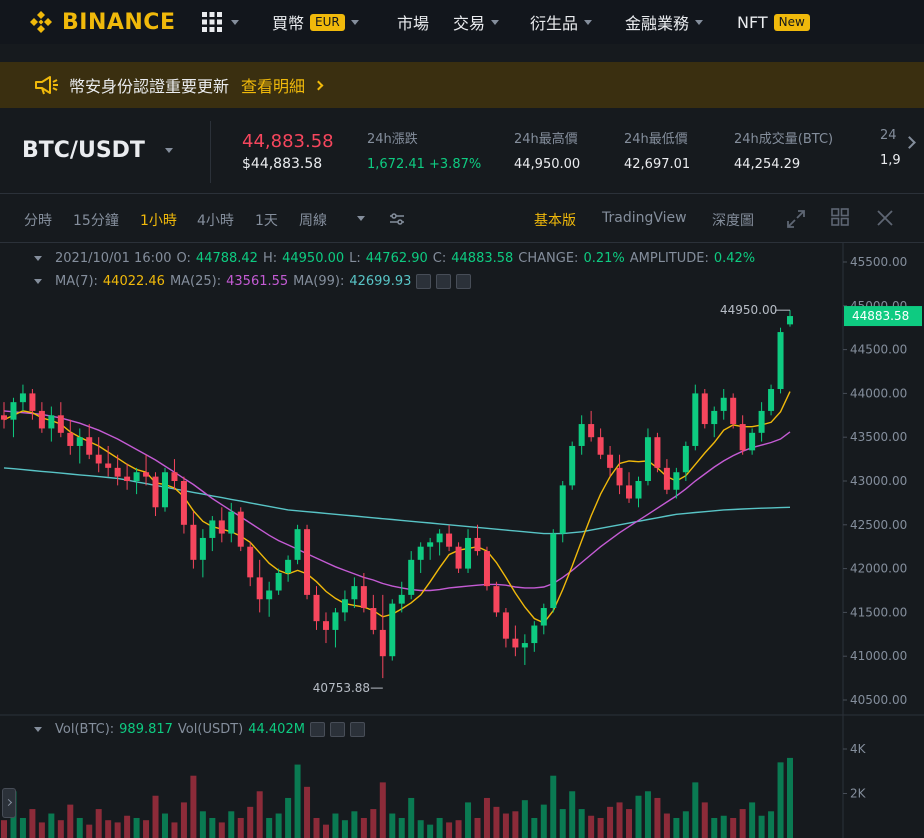  I want to click on interval-4h: 4小時, so click(215, 220).